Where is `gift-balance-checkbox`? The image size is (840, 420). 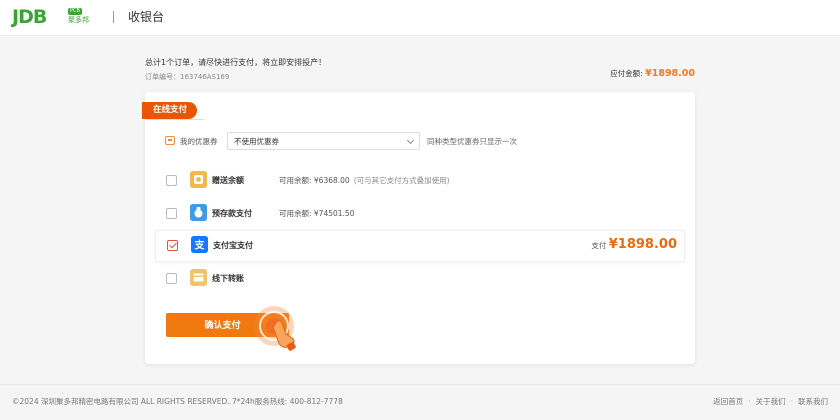
gift-balance-checkbox is located at coordinates (171, 180).